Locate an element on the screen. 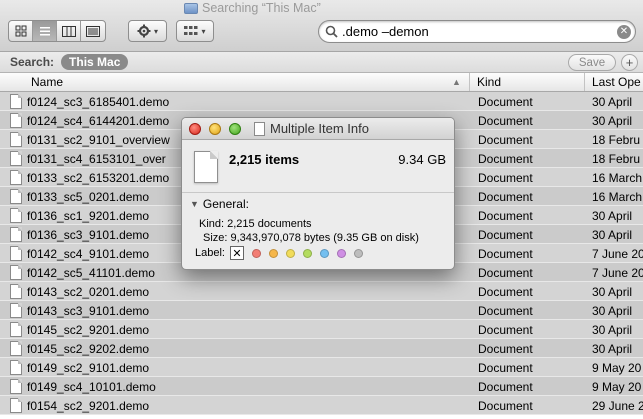  close-icon is located at coordinates (195, 129).